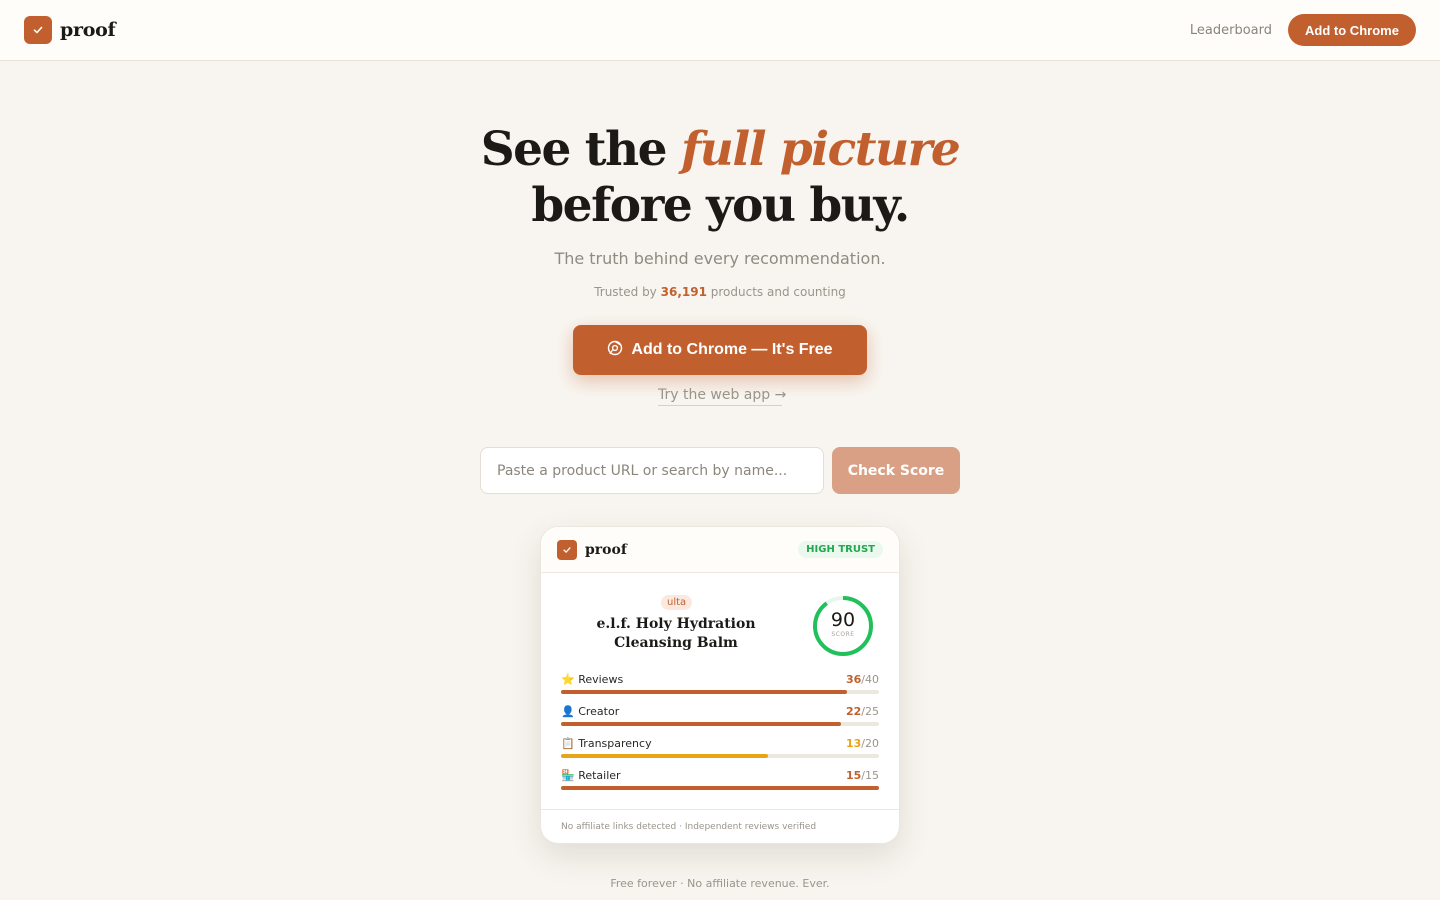 Image resolution: width=1440 pixels, height=900 pixels. What do you see at coordinates (1231, 30) in the screenshot?
I see `leaderboard-link: Leaderboard` at bounding box center [1231, 30].